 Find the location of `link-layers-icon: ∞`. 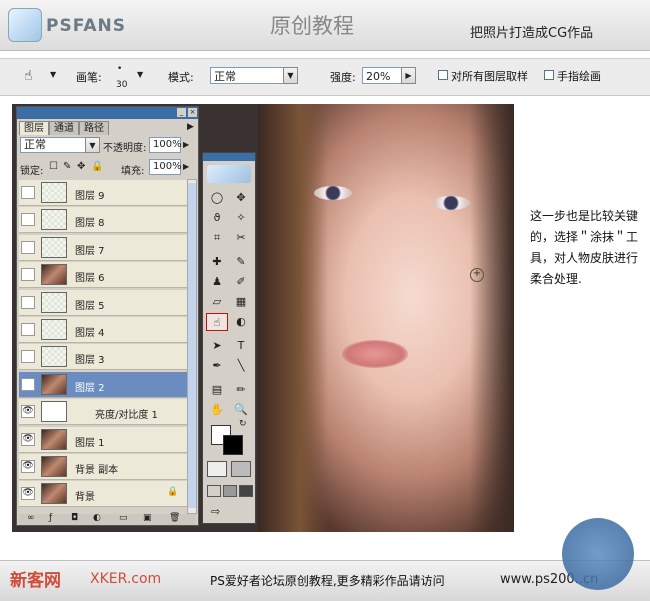

link-layers-icon: ∞ is located at coordinates (31, 518).